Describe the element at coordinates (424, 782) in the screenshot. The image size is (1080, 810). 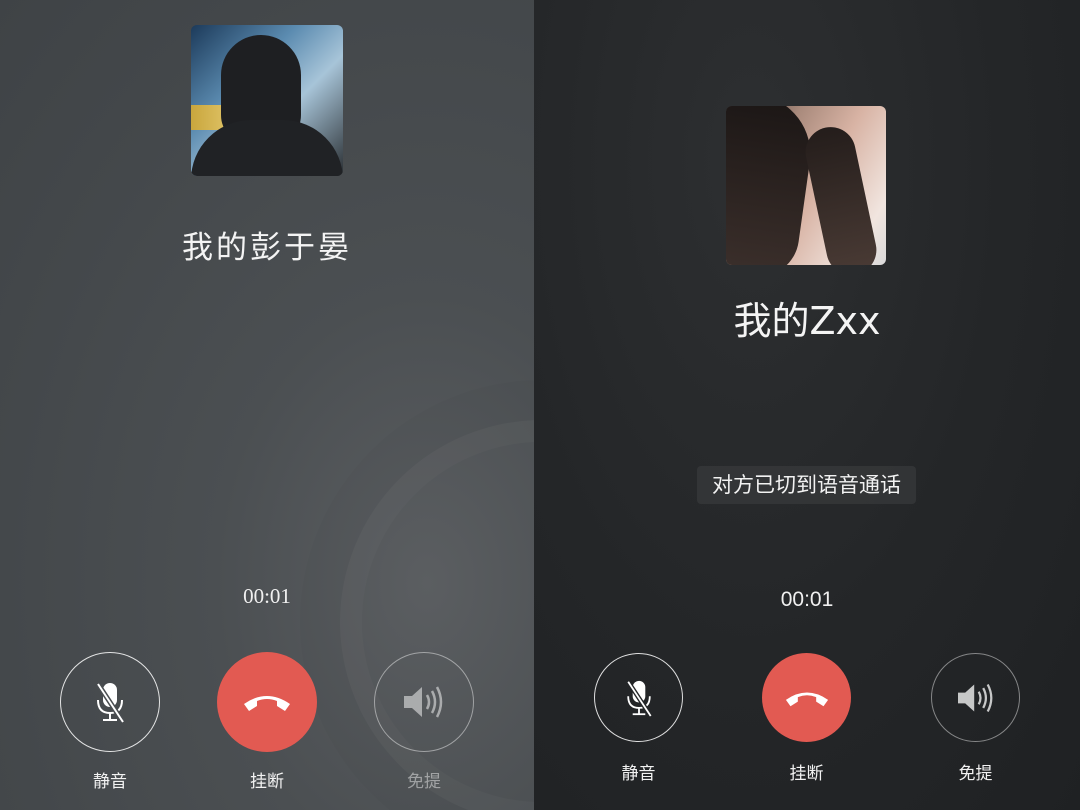
I see `speaker-label-left: 免提` at that location.